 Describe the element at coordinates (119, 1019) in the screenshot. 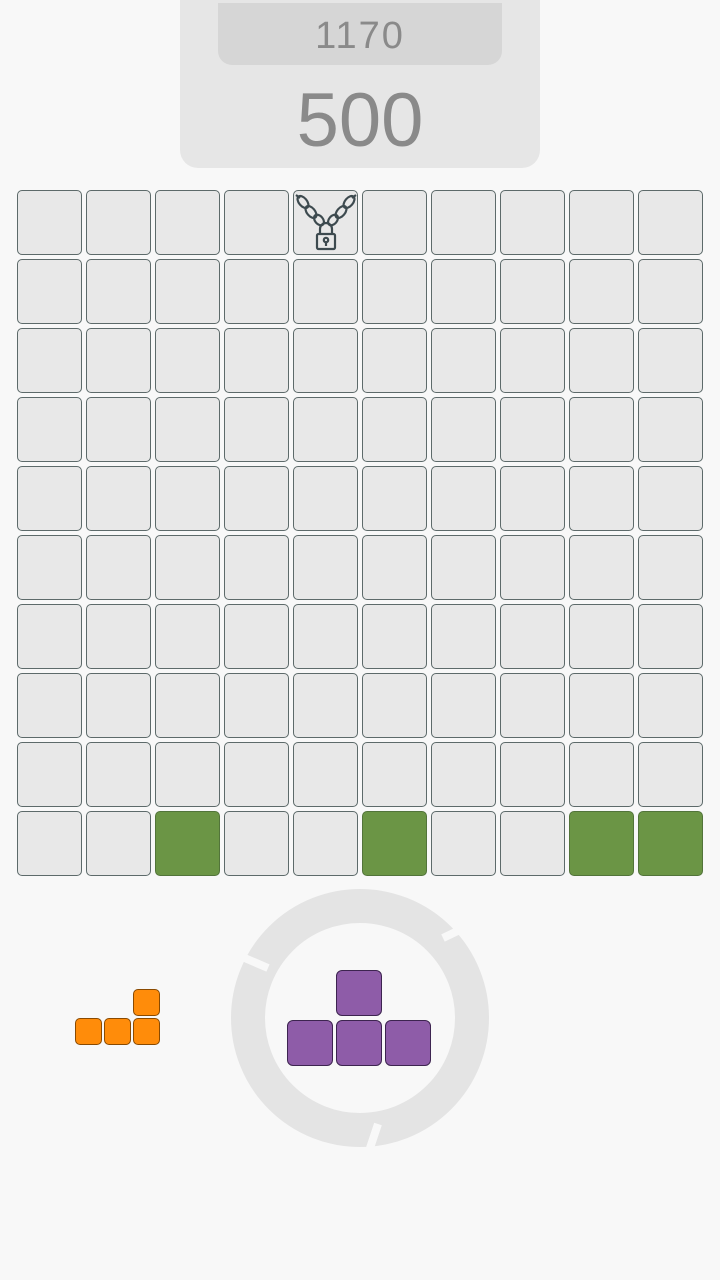

I see `queued-piece-l` at that location.